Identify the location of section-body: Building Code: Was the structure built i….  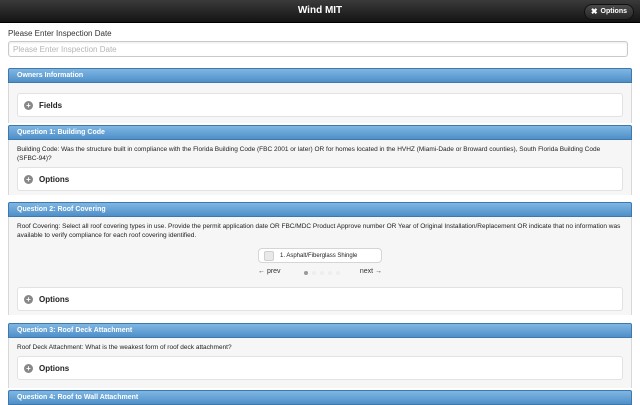
(320, 167).